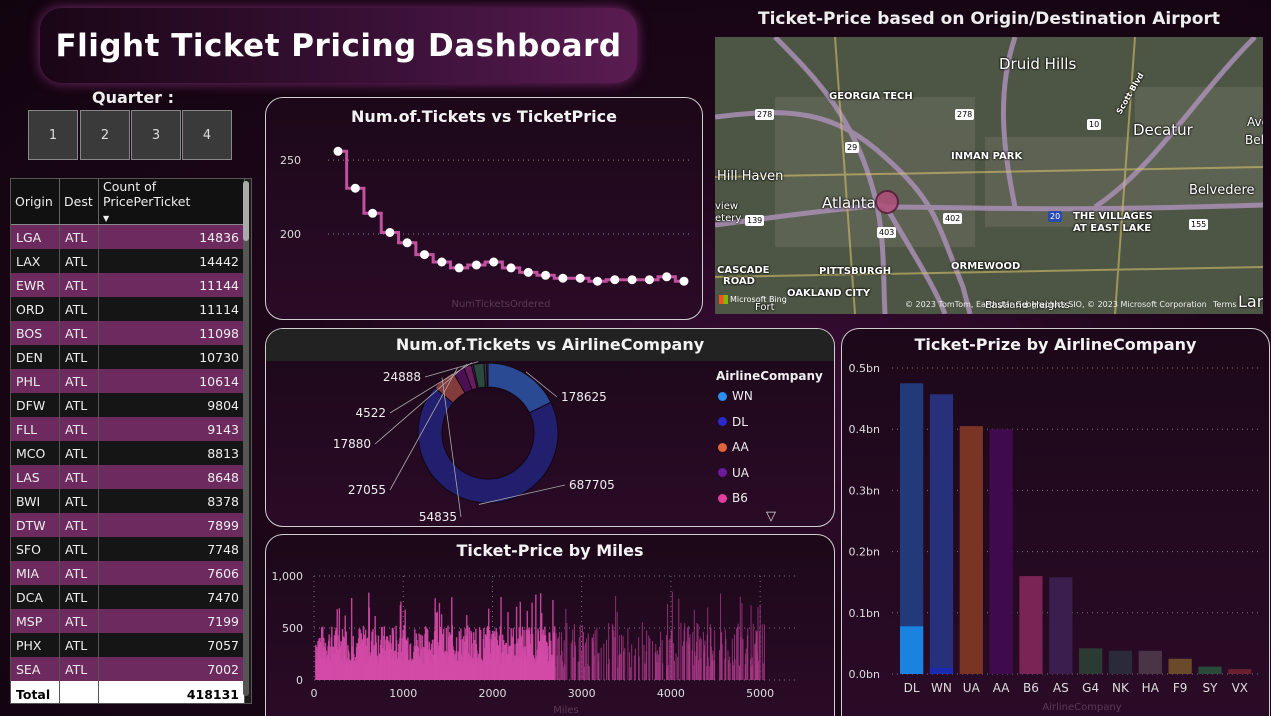  I want to click on table-row: DFW ATL 9804, so click(128, 405).